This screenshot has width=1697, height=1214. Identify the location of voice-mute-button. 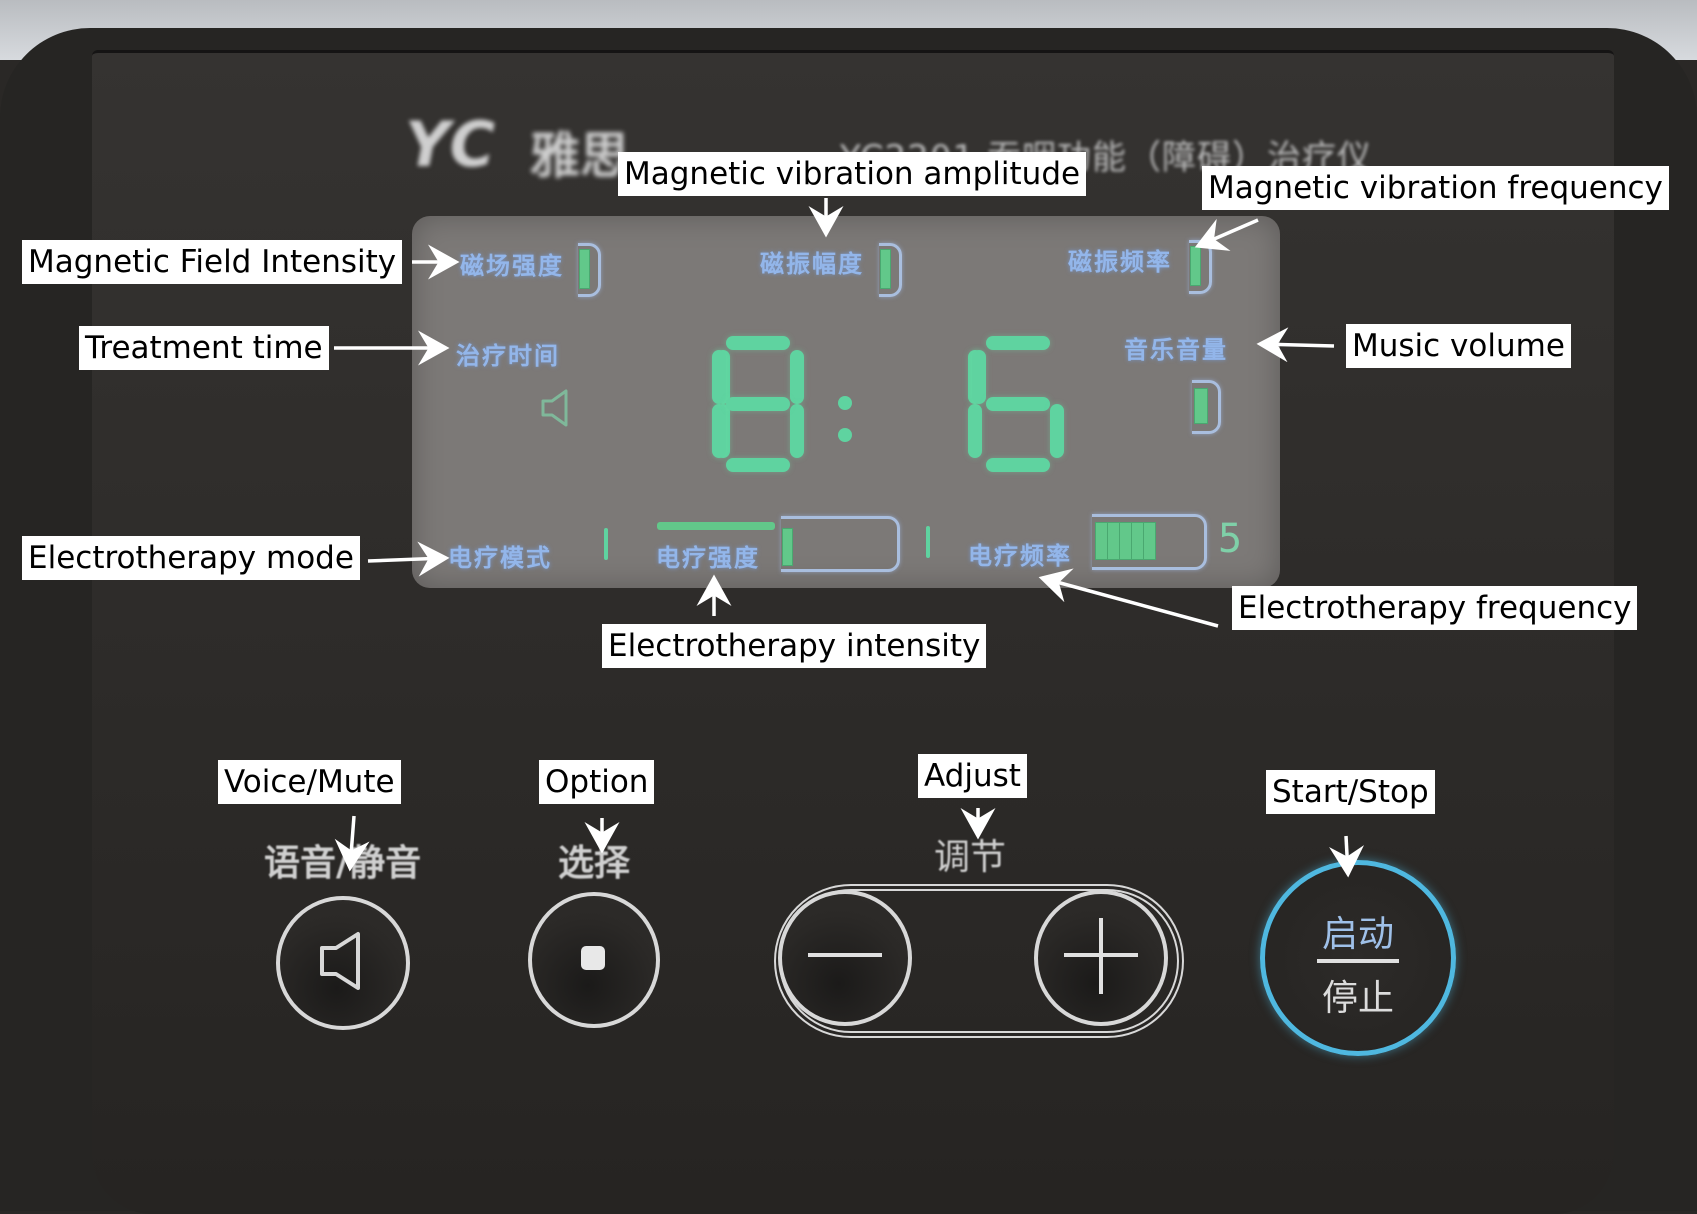
(343, 963).